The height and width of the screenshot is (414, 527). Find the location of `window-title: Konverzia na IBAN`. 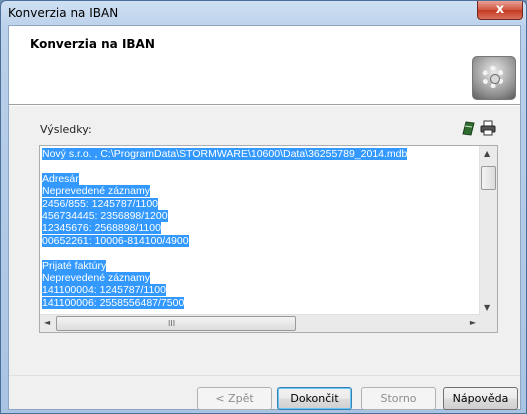

window-title: Konverzia na IBAN is located at coordinates (63, 13).